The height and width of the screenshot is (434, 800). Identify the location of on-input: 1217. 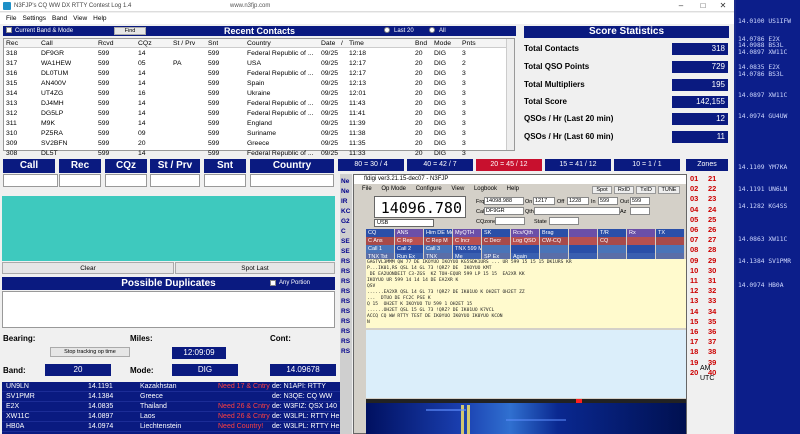
(544, 201).